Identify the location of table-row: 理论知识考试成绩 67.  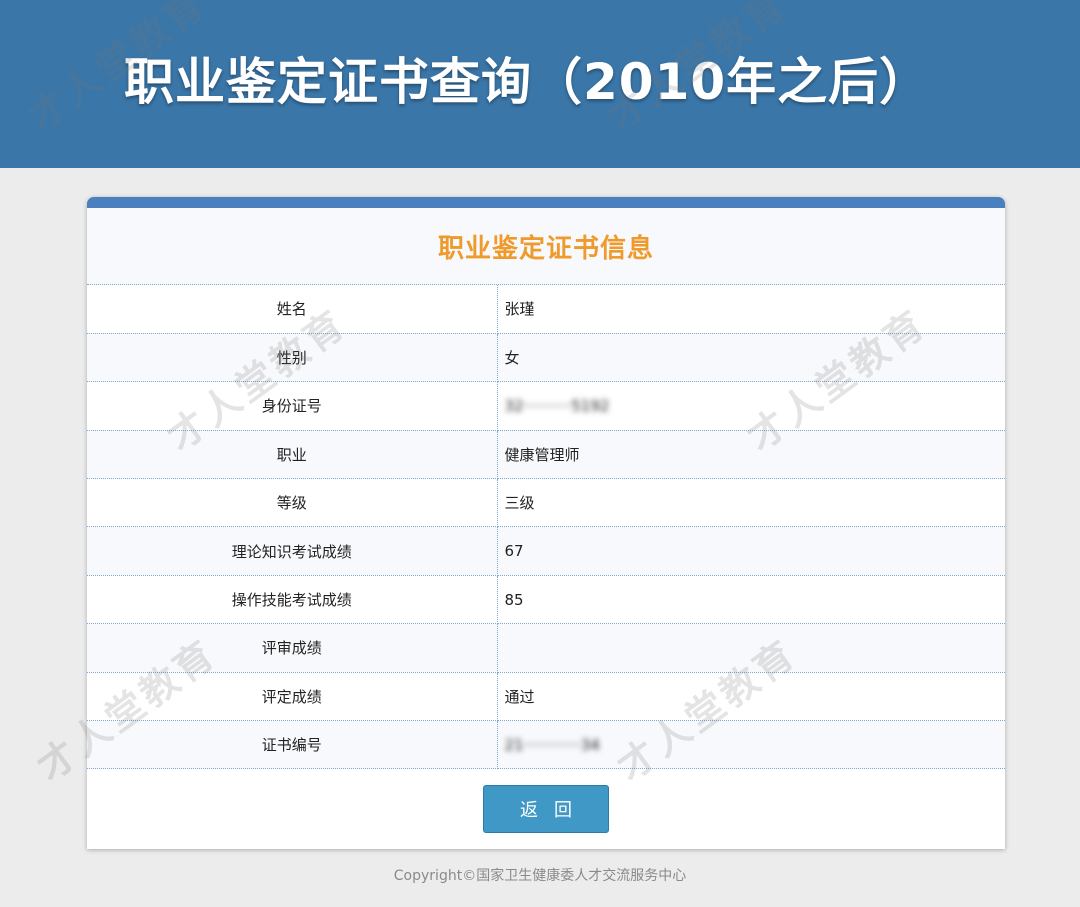
(546, 551).